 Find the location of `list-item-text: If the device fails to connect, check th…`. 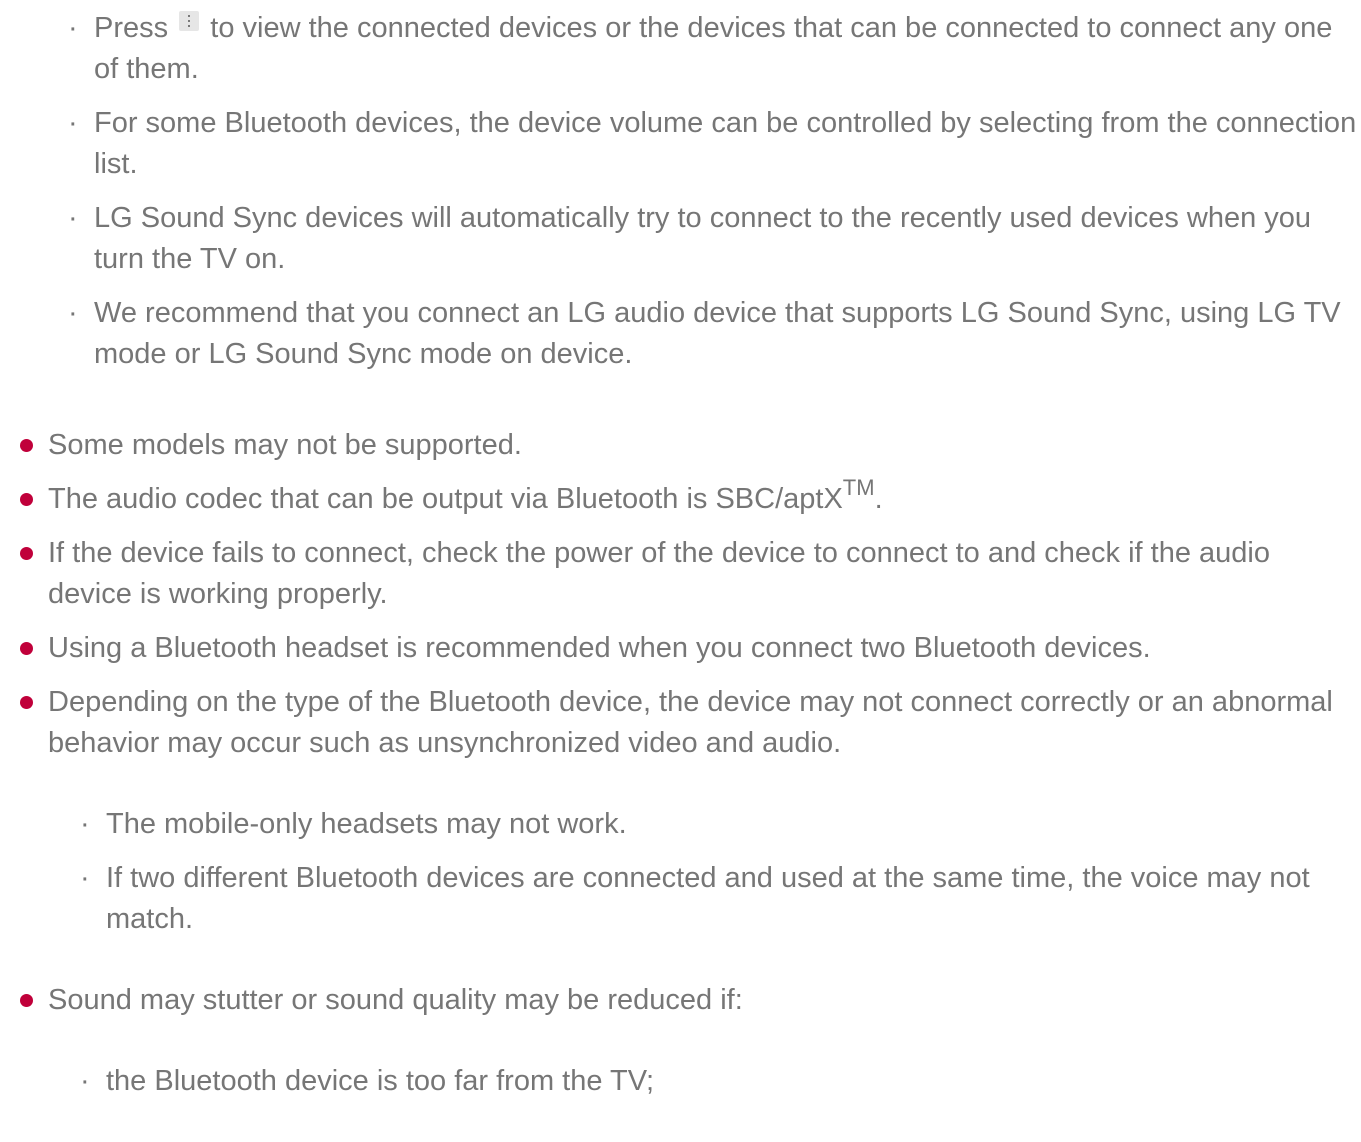

list-item-text: If the device fails to connect, check th… is located at coordinates (659, 573).